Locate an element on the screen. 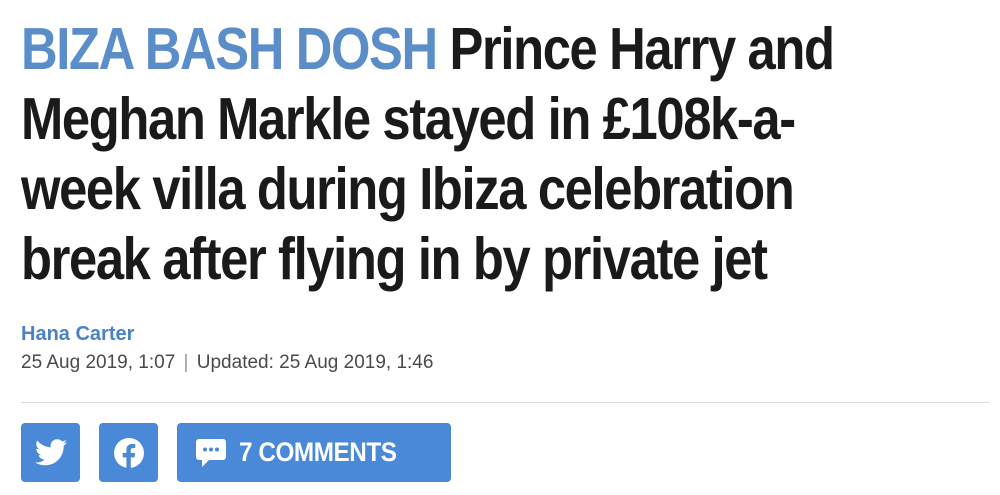 Image resolution: width=1000 pixels, height=495 pixels. speech-bubble-icon is located at coordinates (211, 453).